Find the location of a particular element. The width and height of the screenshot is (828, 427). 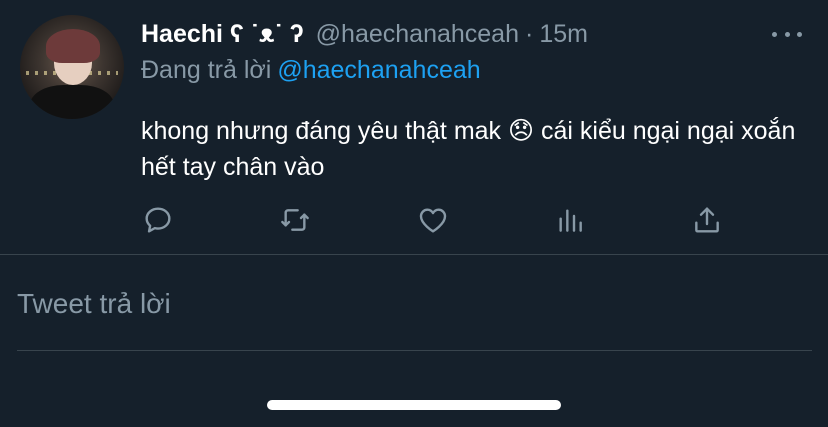

avatar-hair is located at coordinates (73, 46).